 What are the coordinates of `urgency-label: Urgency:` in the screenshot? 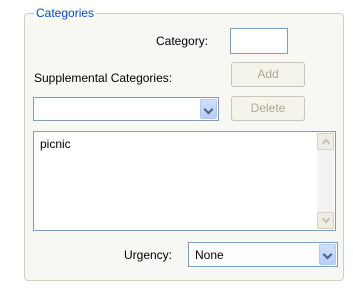 It's located at (148, 255).